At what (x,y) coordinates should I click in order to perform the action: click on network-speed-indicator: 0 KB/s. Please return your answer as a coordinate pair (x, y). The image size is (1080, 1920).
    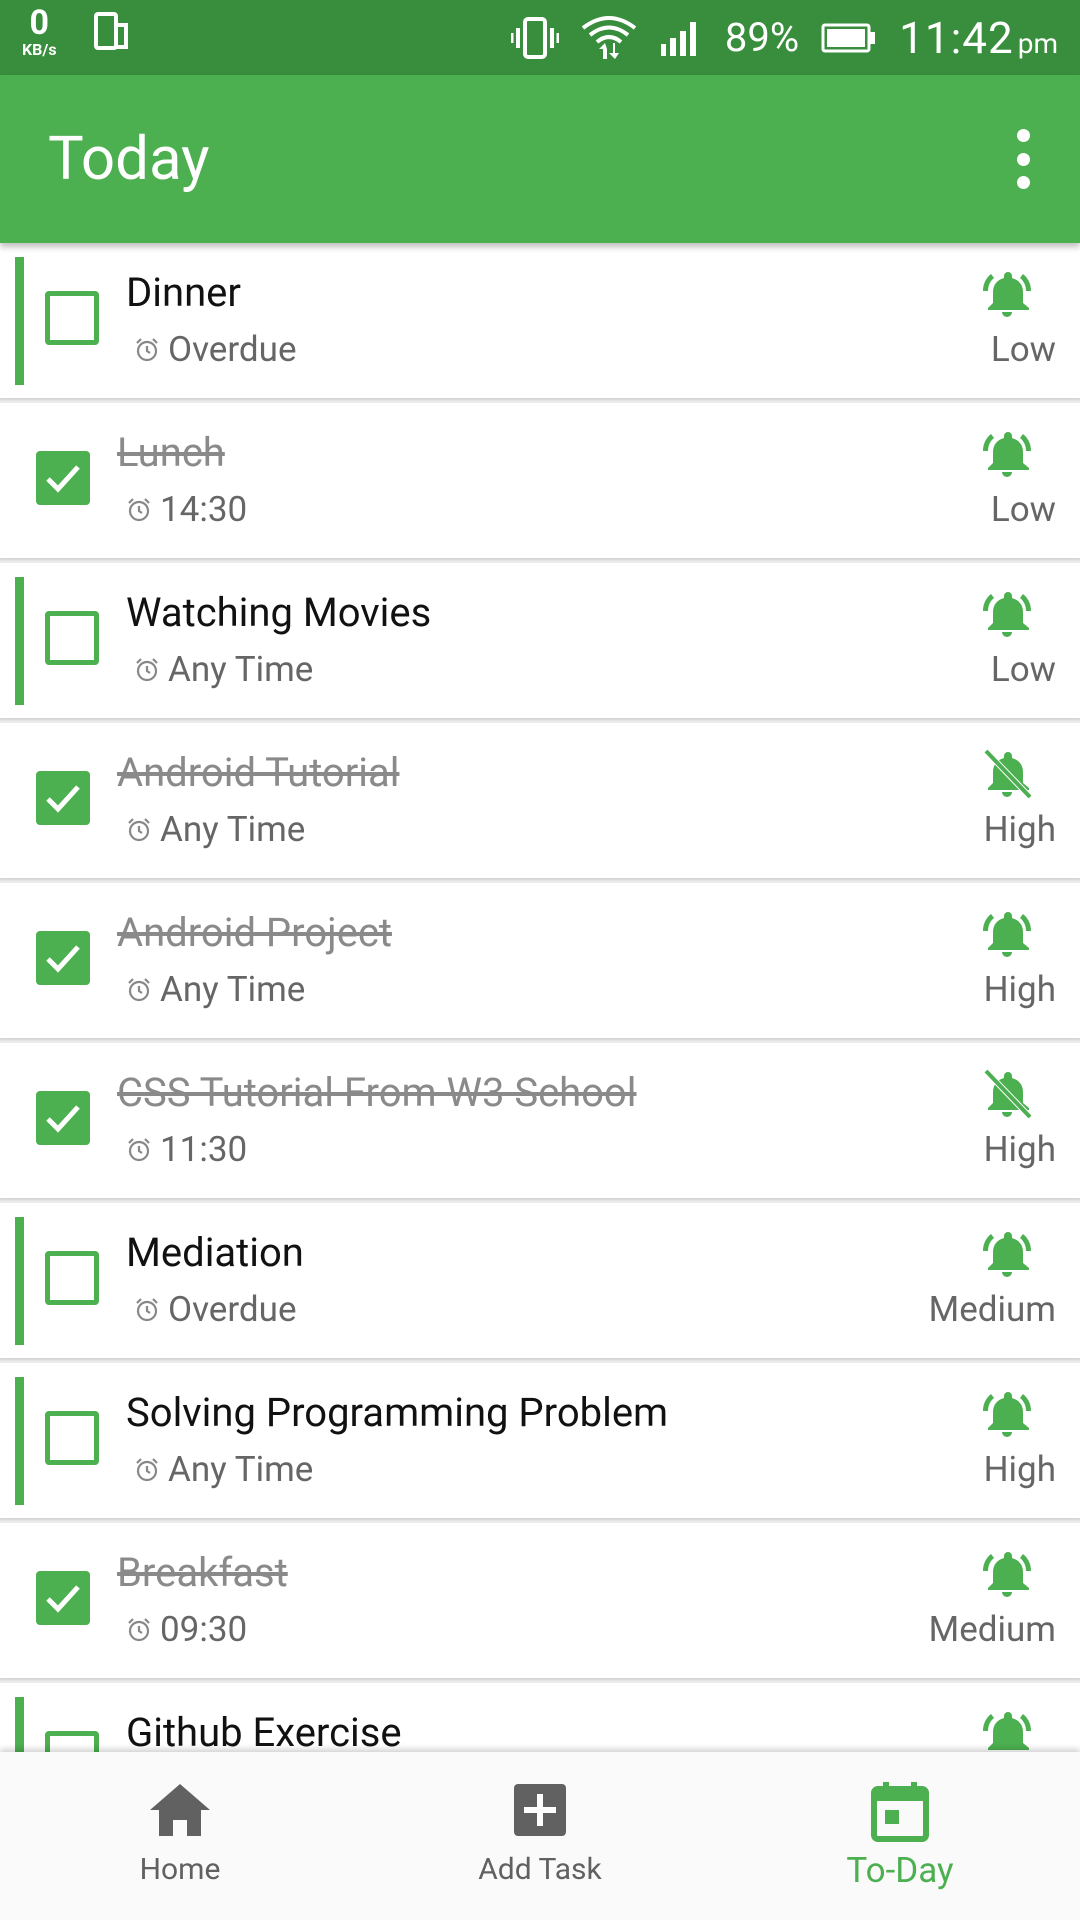
    Looking at the image, I should click on (39, 32).